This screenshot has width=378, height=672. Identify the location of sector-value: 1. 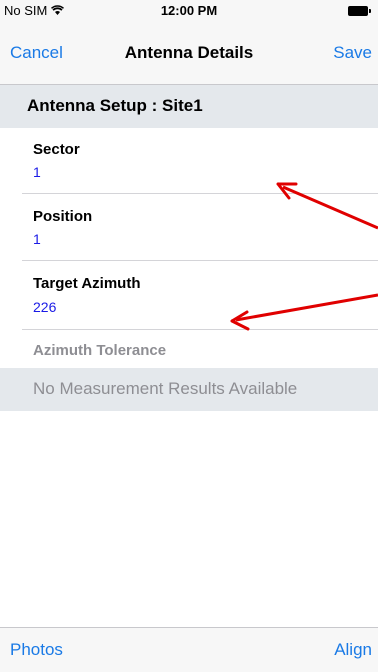
(37, 172).